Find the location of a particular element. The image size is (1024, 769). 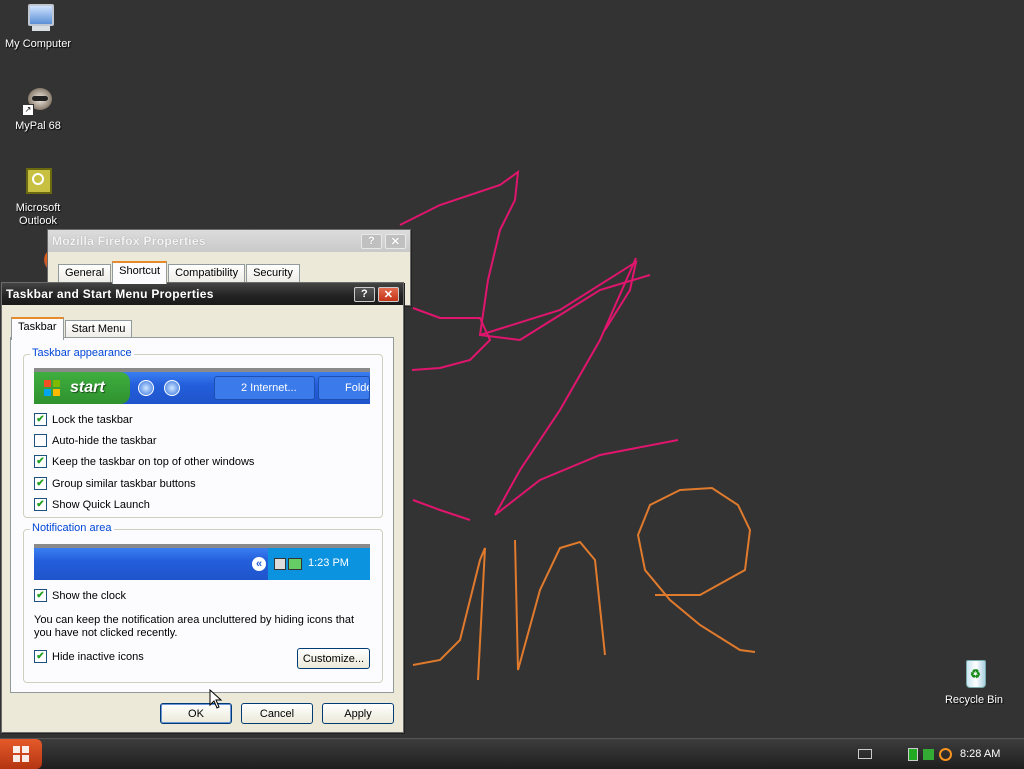

group-label: Notification area is located at coordinates (72, 528).